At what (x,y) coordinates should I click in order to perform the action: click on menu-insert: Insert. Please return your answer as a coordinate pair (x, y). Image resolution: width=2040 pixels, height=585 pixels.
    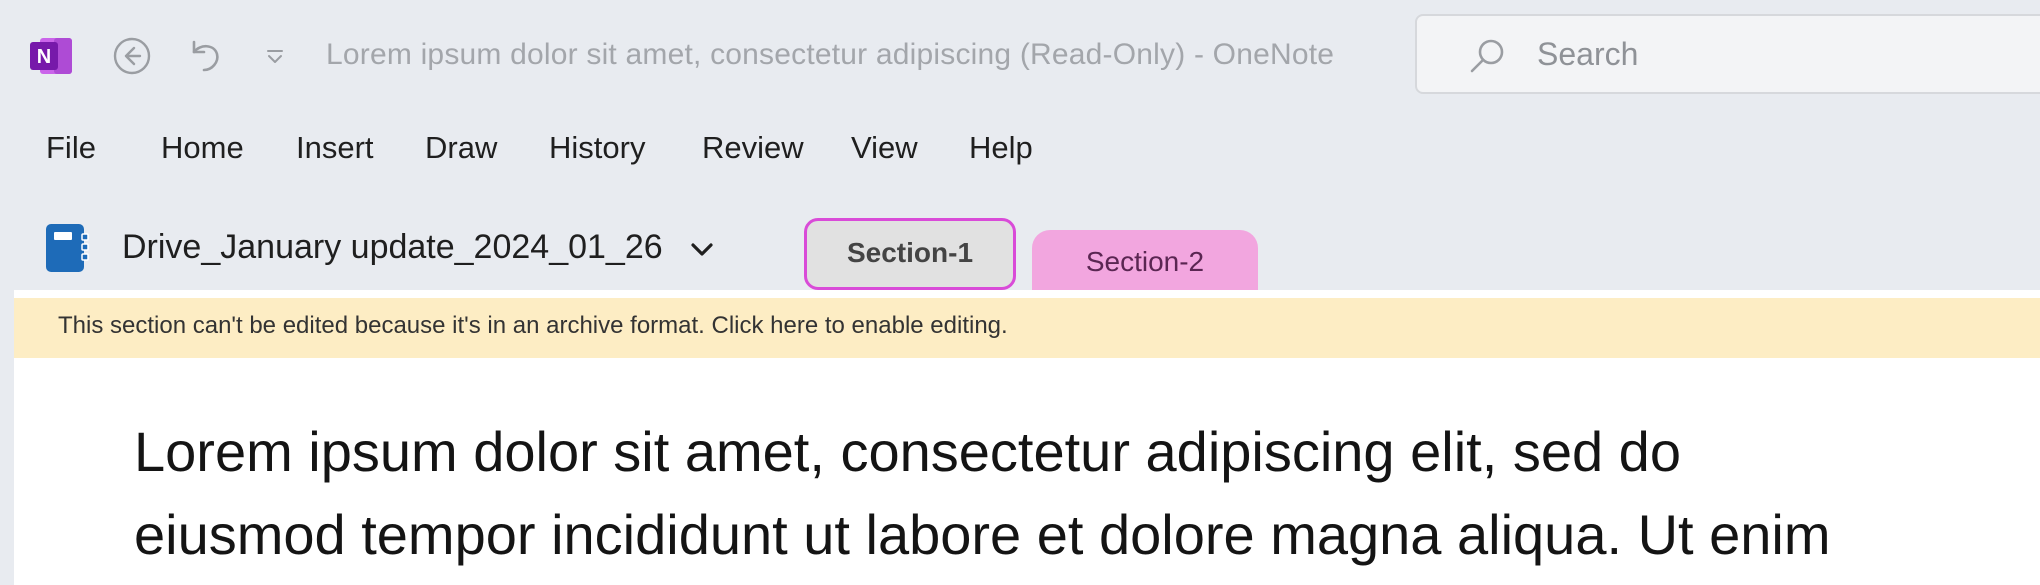
    Looking at the image, I should click on (335, 148).